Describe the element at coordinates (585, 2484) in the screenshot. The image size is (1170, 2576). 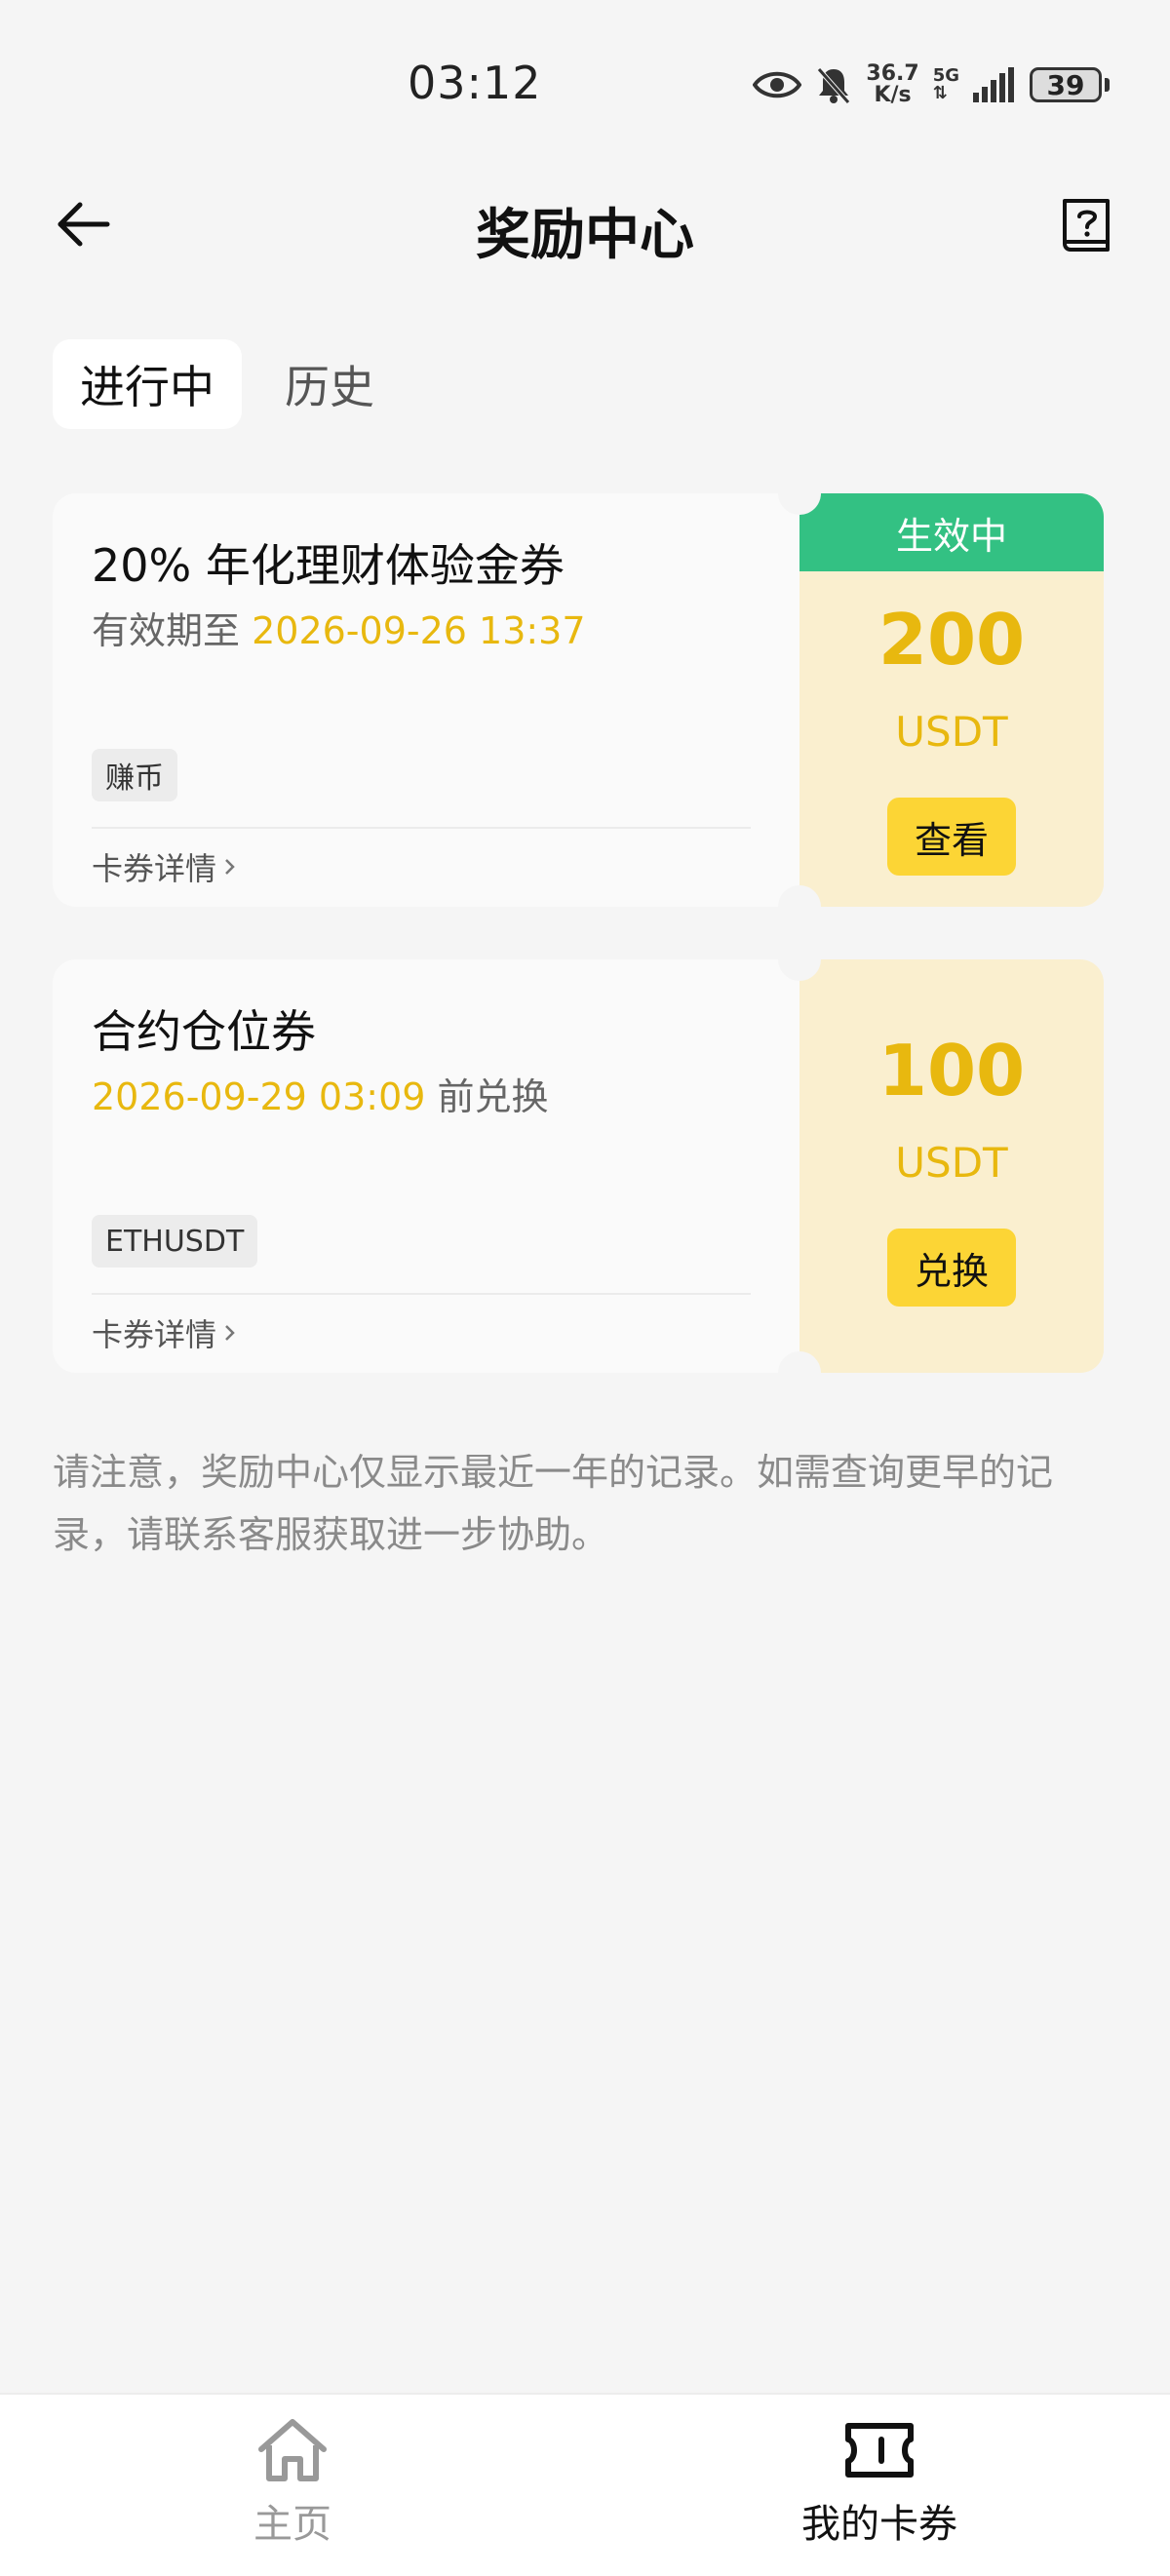
I see `bottom-nav: 主页 我的卡券` at that location.